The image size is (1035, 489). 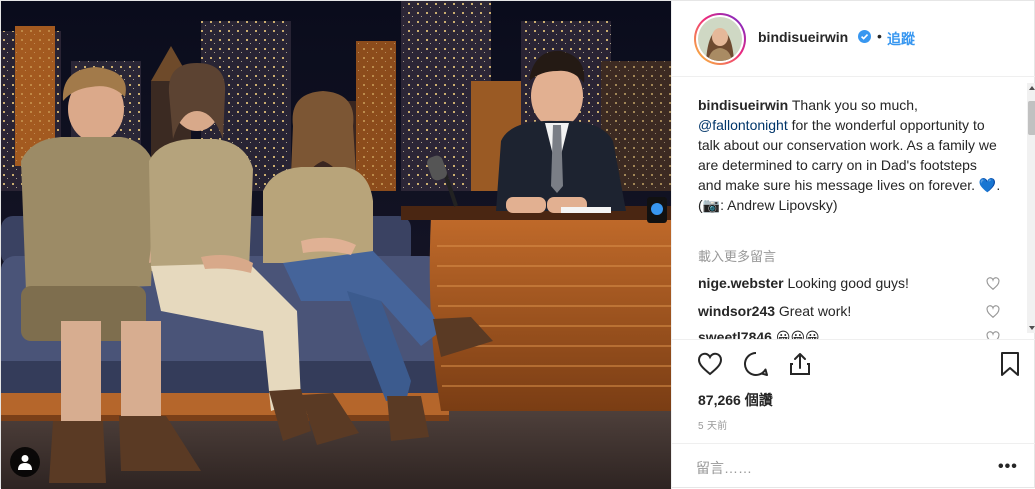 I want to click on comment-input, so click(x=836, y=468).